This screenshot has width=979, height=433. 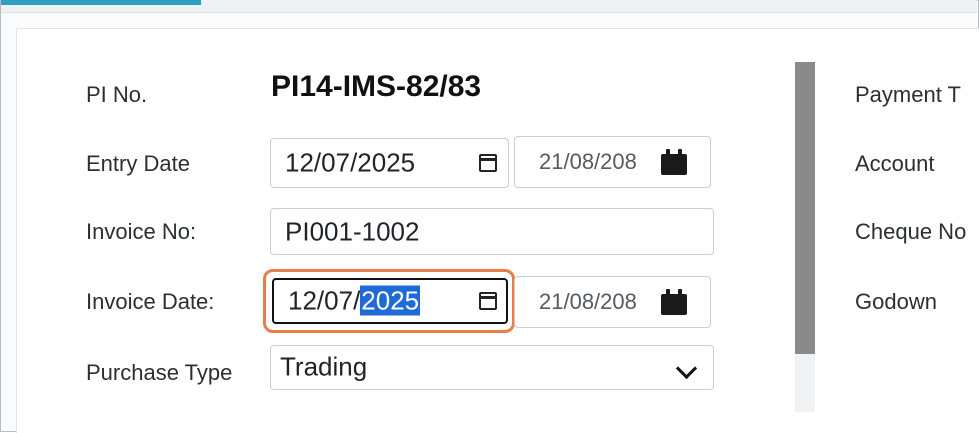 What do you see at coordinates (352, 231) in the screenshot?
I see `invoice-no-value: PI001-1002` at bounding box center [352, 231].